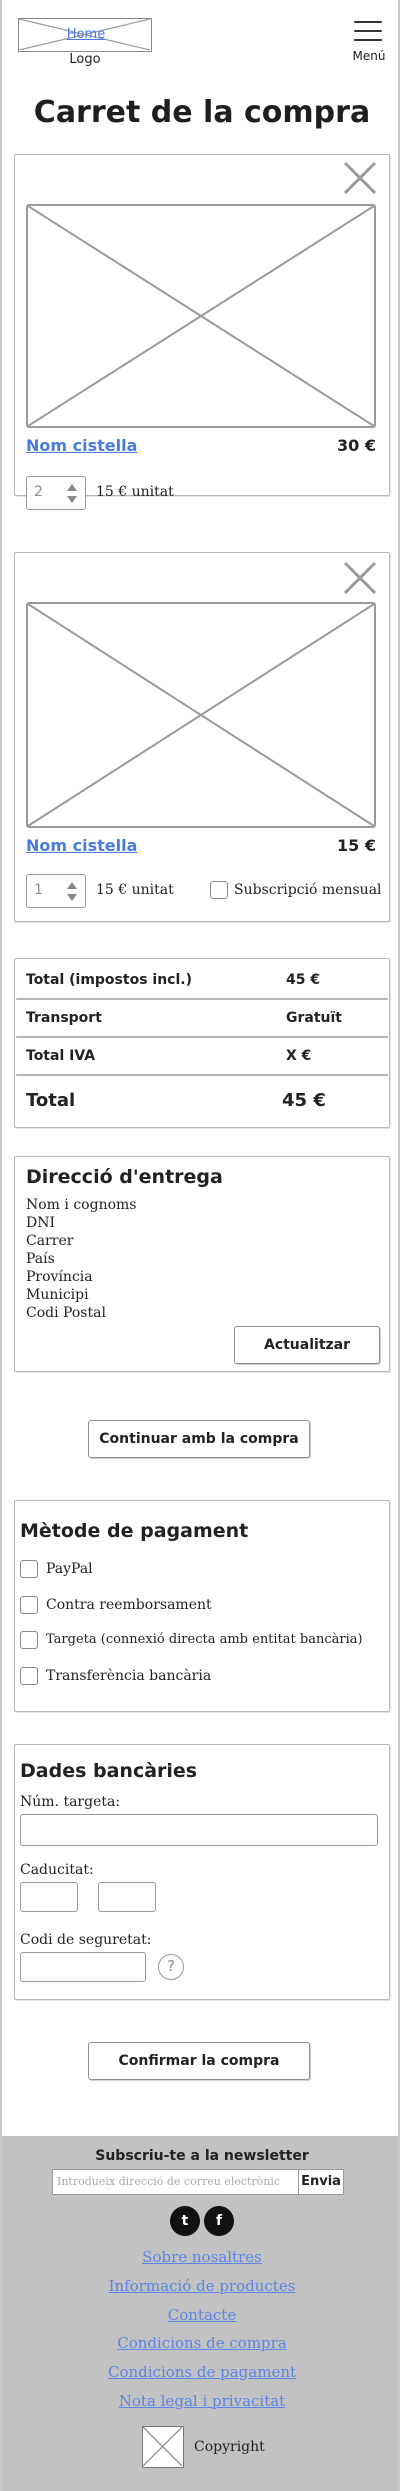 Image resolution: width=400 pixels, height=2491 pixels. Describe the element at coordinates (69, 1569) in the screenshot. I see `payment-option-label: PayPal` at that location.